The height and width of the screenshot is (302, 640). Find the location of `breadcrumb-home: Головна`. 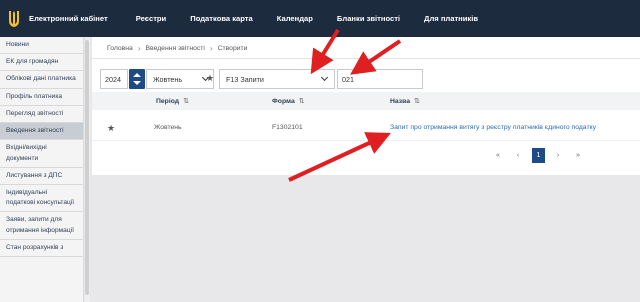

breadcrumb-home: Головна is located at coordinates (120, 48).